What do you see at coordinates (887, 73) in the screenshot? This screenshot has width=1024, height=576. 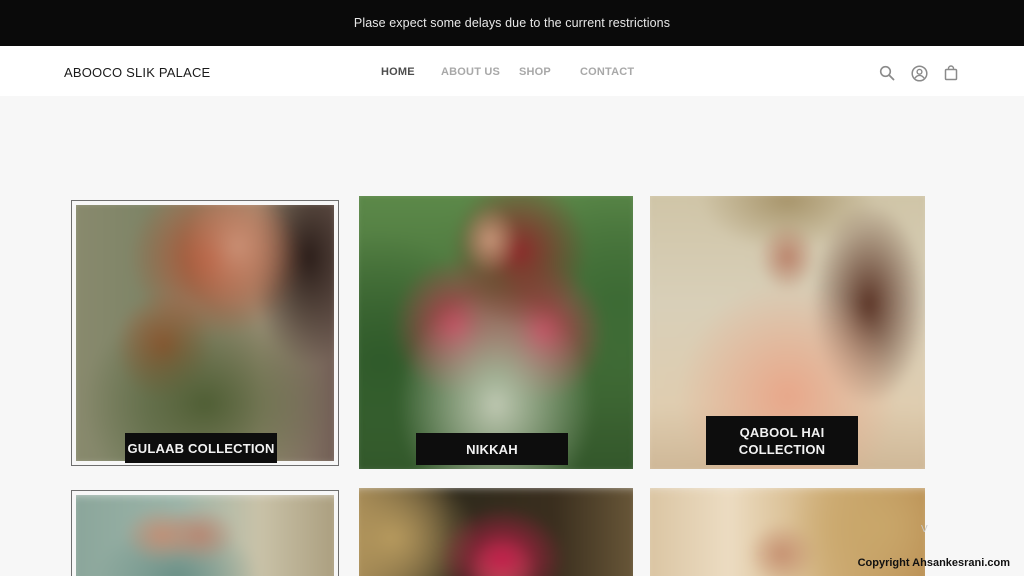 I see `search-icon` at bounding box center [887, 73].